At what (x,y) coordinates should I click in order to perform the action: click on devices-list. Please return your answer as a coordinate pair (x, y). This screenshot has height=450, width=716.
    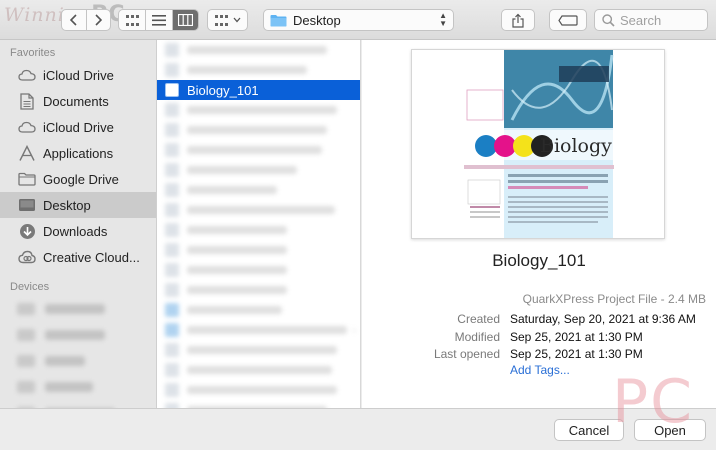
    Looking at the image, I should click on (78, 352).